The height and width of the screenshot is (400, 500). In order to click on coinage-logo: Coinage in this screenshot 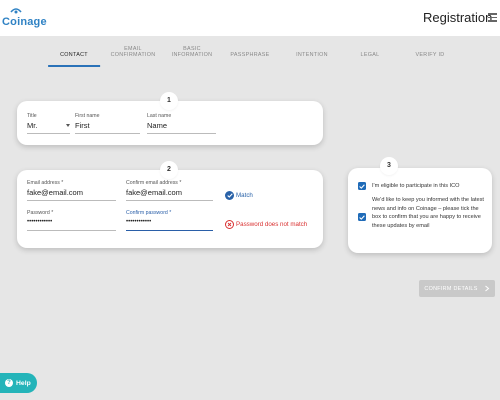, I will do `click(30, 18)`.